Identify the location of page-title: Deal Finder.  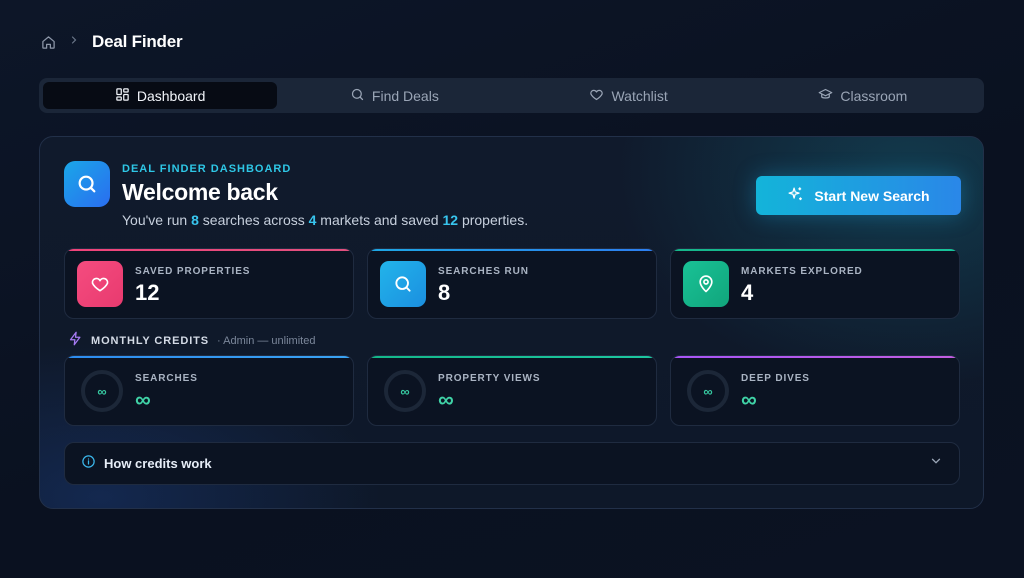
(137, 41).